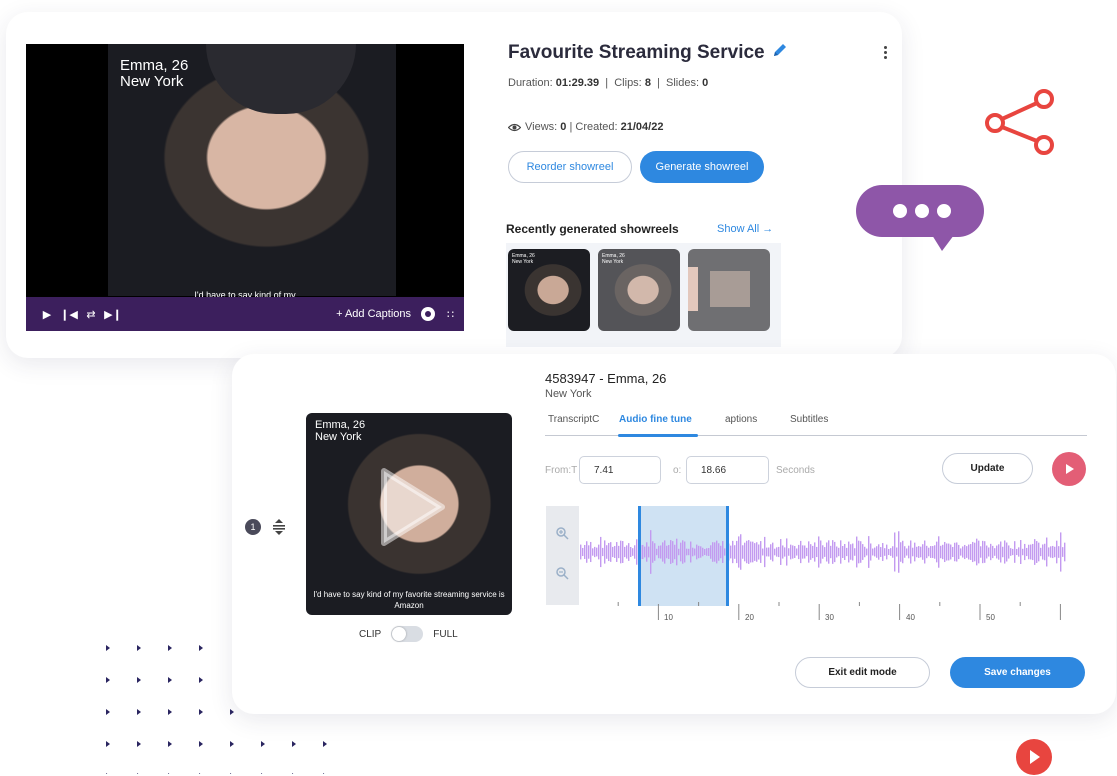  What do you see at coordinates (541, 127) in the screenshot?
I see `views-label: Views:` at bounding box center [541, 127].